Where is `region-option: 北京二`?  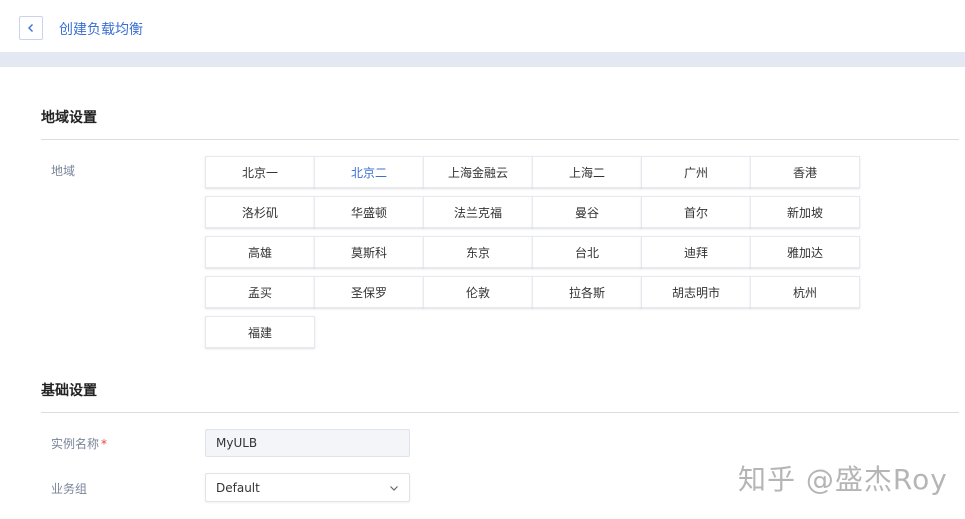 region-option: 北京二 is located at coordinates (369, 172).